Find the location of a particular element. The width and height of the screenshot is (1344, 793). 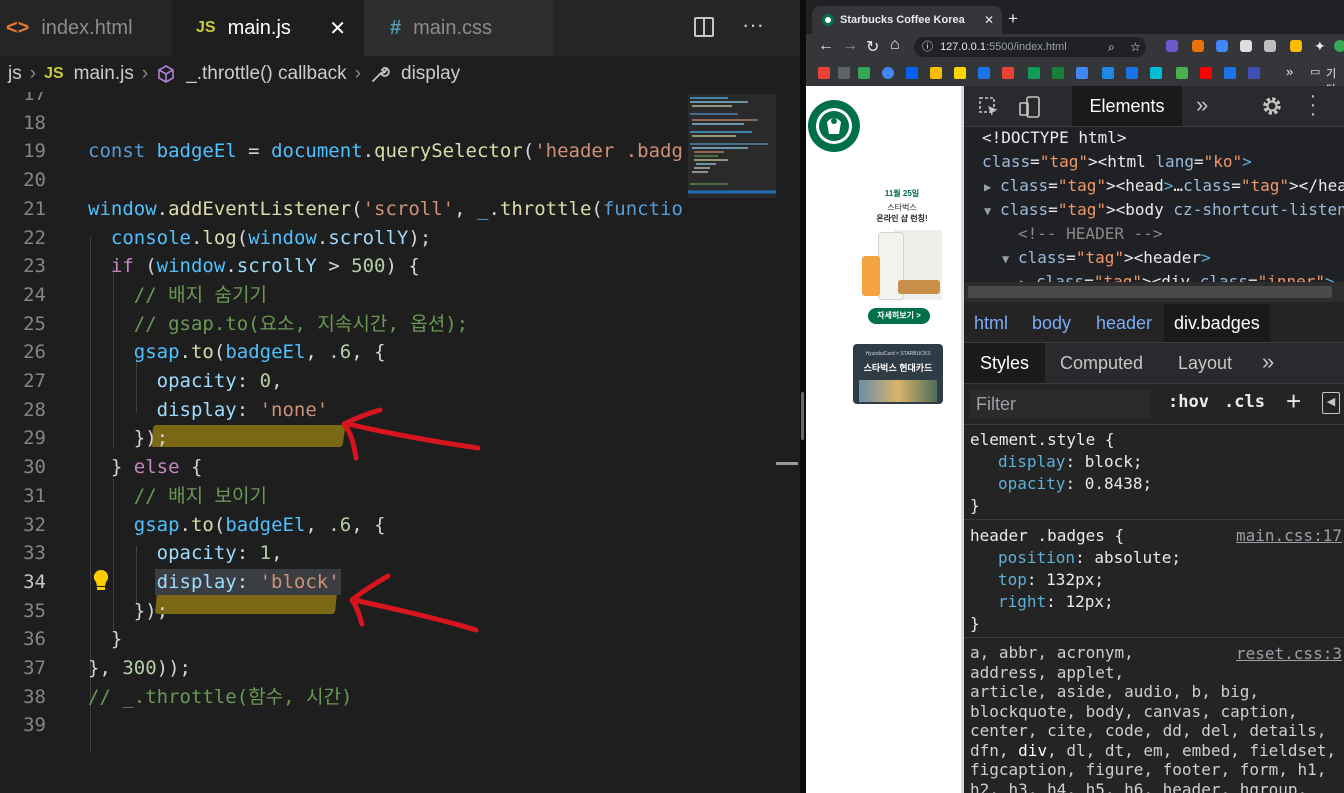

code-text: // _.throttle(함수, 시간) is located at coordinates (220, 697).